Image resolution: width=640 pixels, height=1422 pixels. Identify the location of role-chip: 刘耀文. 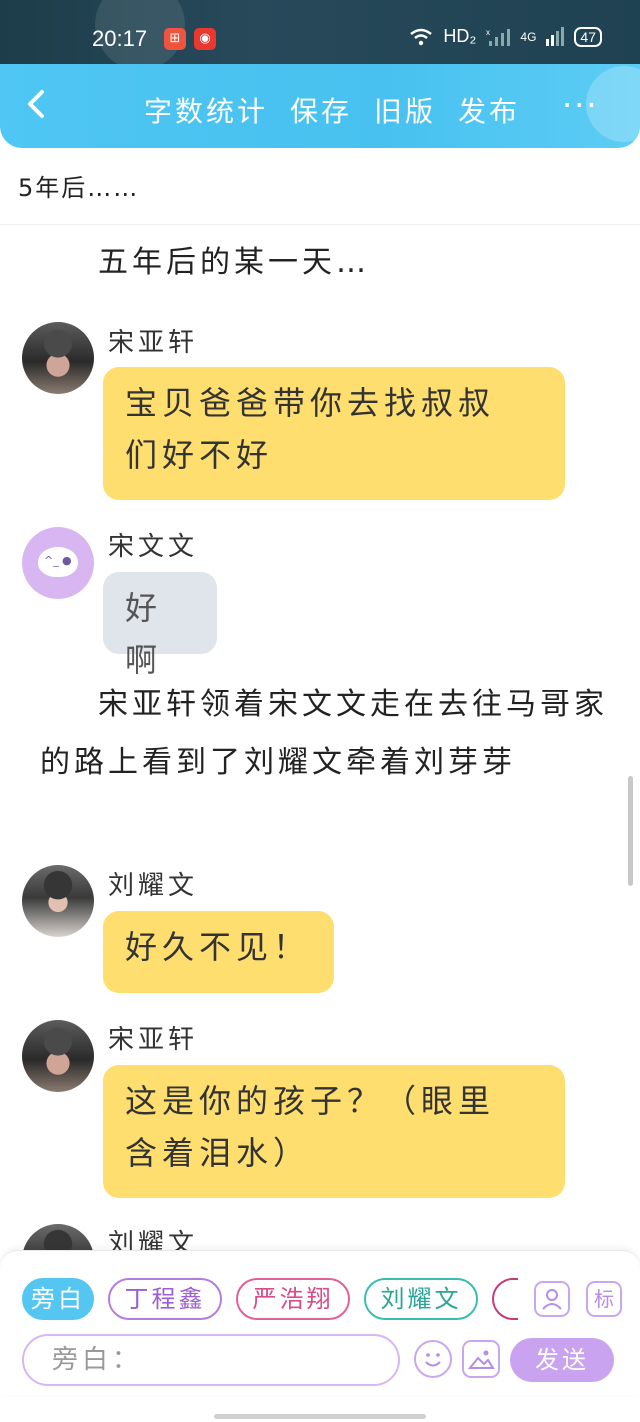
(421, 1299).